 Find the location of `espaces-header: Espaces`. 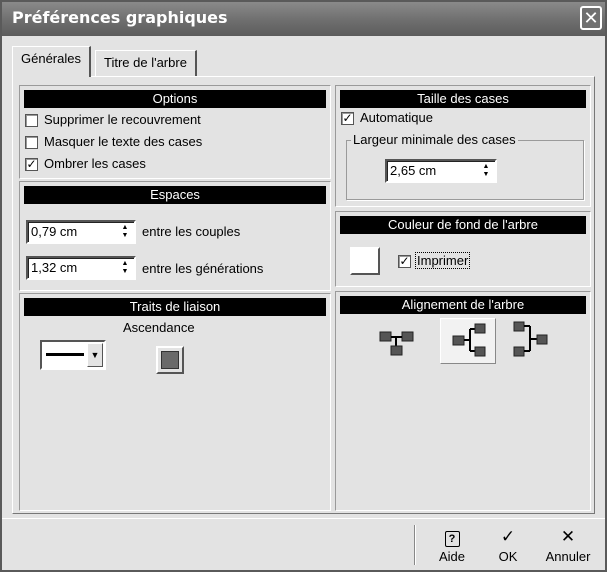

espaces-header: Espaces is located at coordinates (175, 195).